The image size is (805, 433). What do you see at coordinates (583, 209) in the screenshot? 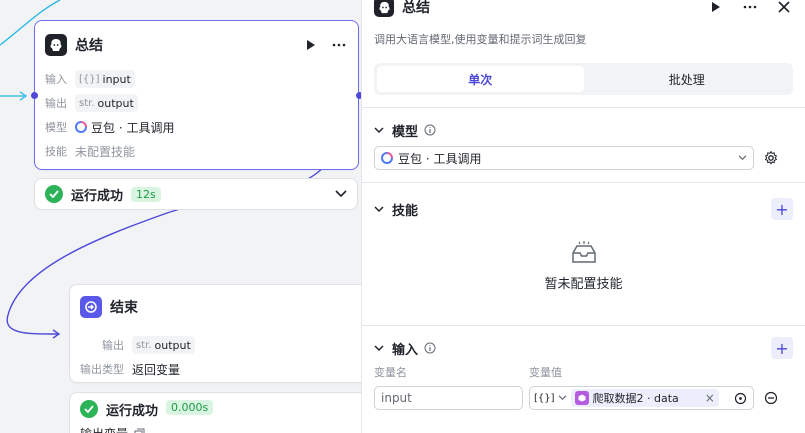
I see `skills-section-header: 技能 +` at bounding box center [583, 209].